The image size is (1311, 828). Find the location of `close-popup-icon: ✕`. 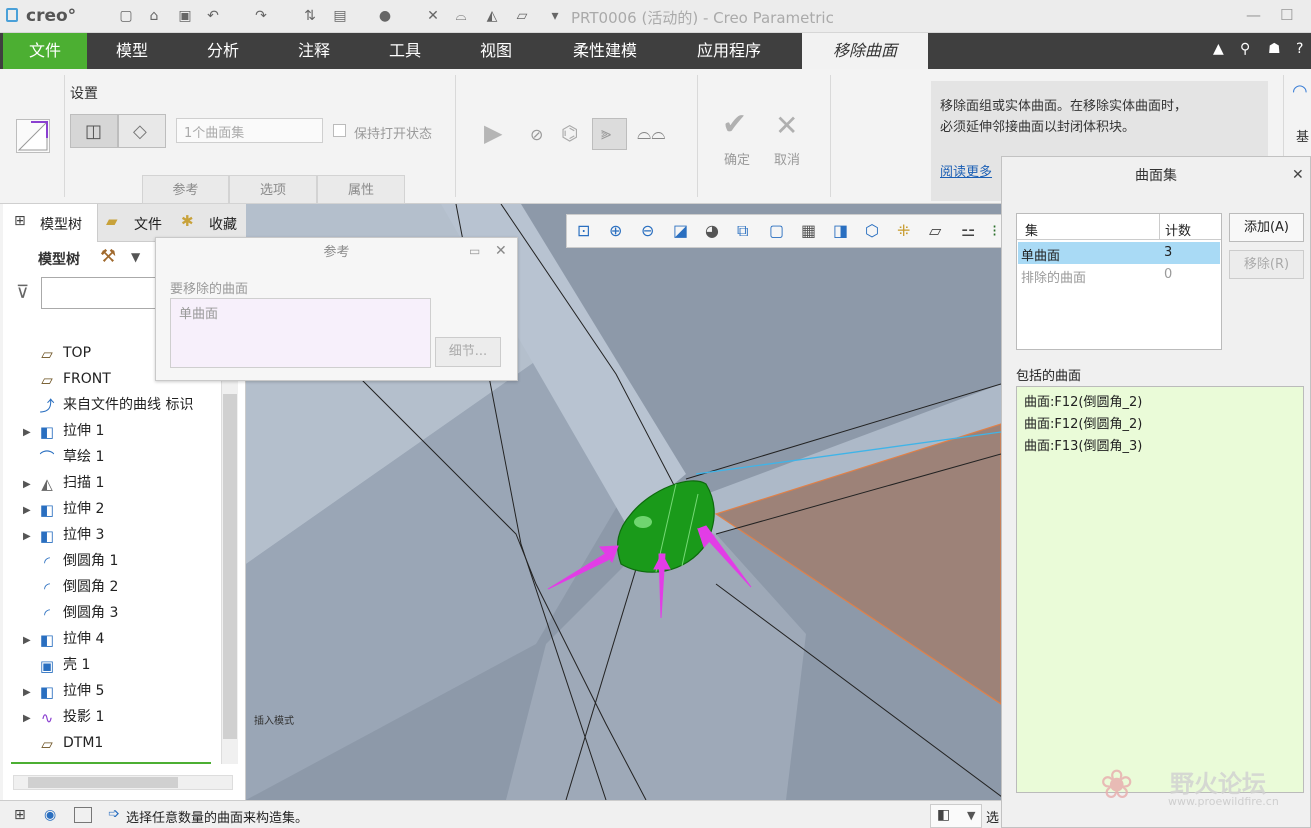

close-popup-icon: ✕ is located at coordinates (501, 251).